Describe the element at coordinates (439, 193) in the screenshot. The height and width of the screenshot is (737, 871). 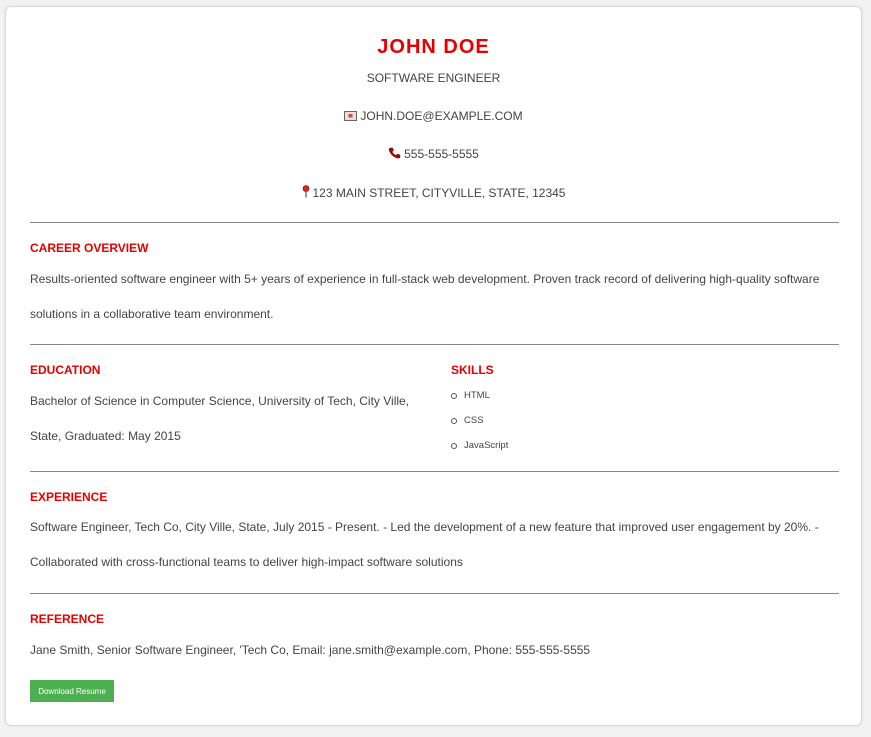
I see `address-text: 123 MAIN STREET, CITYVILLE, STATE, 12345` at that location.